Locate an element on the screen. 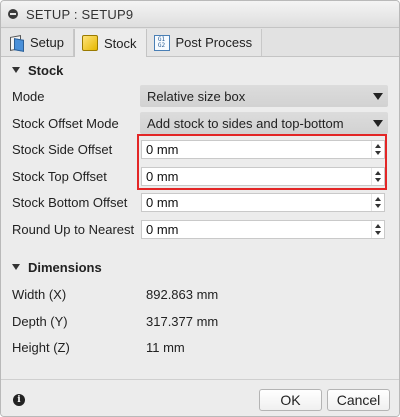 Image resolution: width=400 pixels, height=417 pixels. width-label: Width (X) is located at coordinates (39, 294).